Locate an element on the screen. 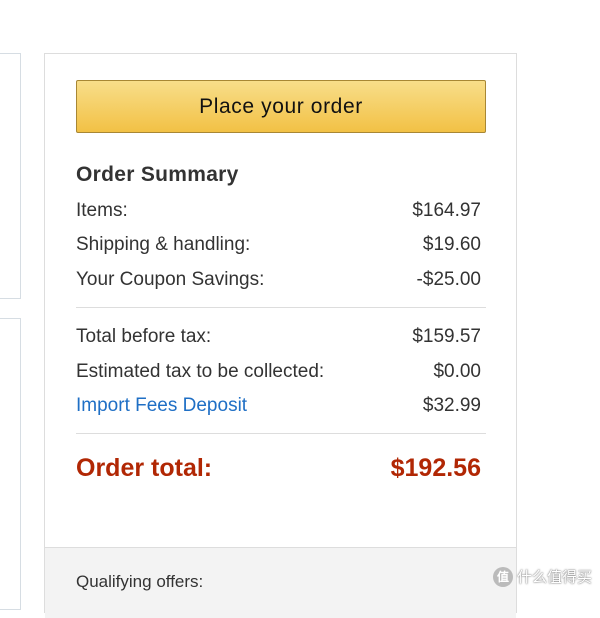 This screenshot has width=600, height=618. items-label: Items: is located at coordinates (102, 210).